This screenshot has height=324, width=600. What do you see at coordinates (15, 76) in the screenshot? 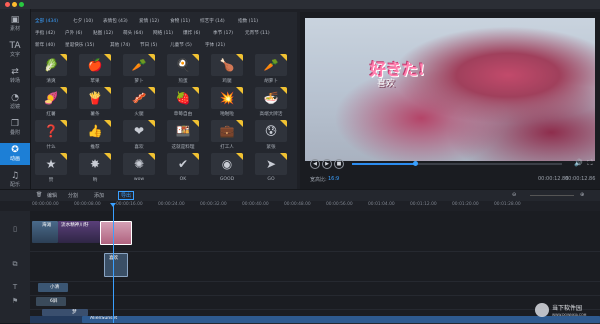
I see `sidebar-item-transition: ⇄ 转场` at bounding box center [15, 76].